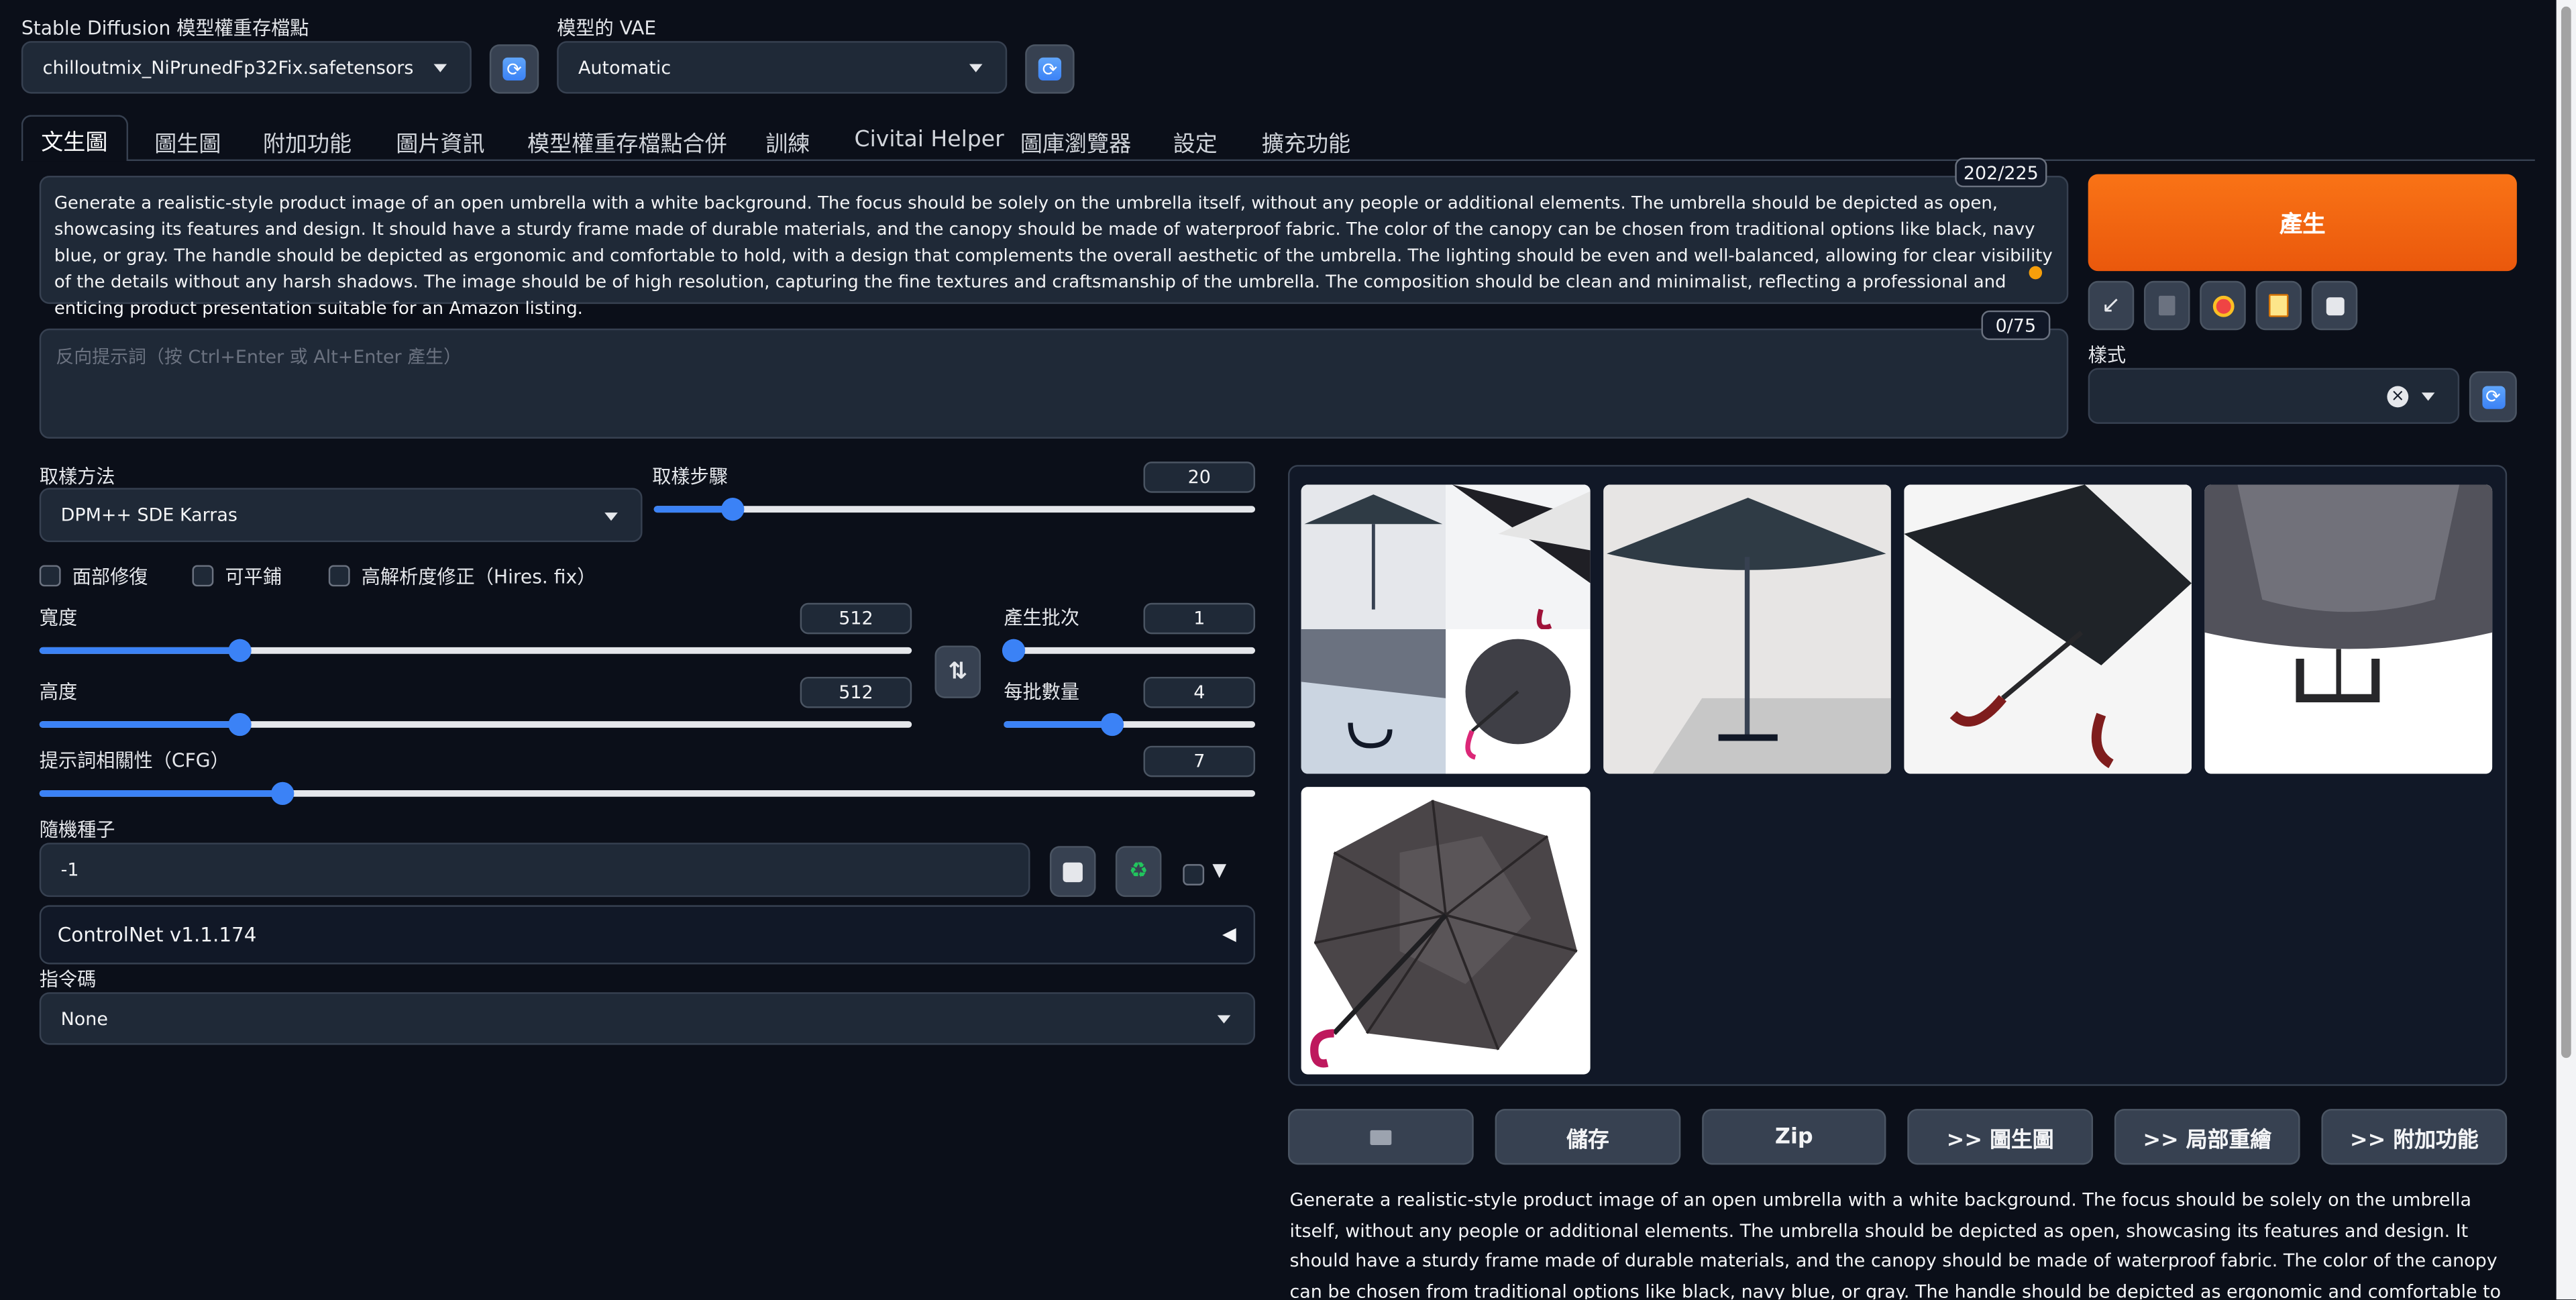 Image resolution: width=2576 pixels, height=1300 pixels. I want to click on tab-checkpoint-merger: 模型權重存檔點合併, so click(627, 141).